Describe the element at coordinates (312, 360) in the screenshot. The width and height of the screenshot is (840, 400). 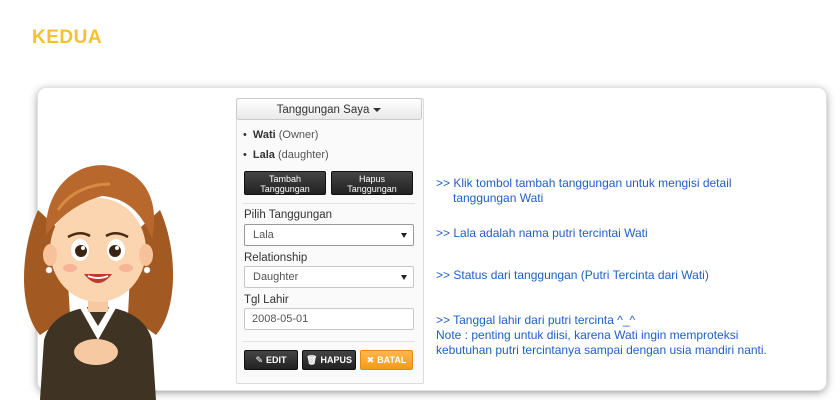
I see `trash-icon: 🗑` at that location.